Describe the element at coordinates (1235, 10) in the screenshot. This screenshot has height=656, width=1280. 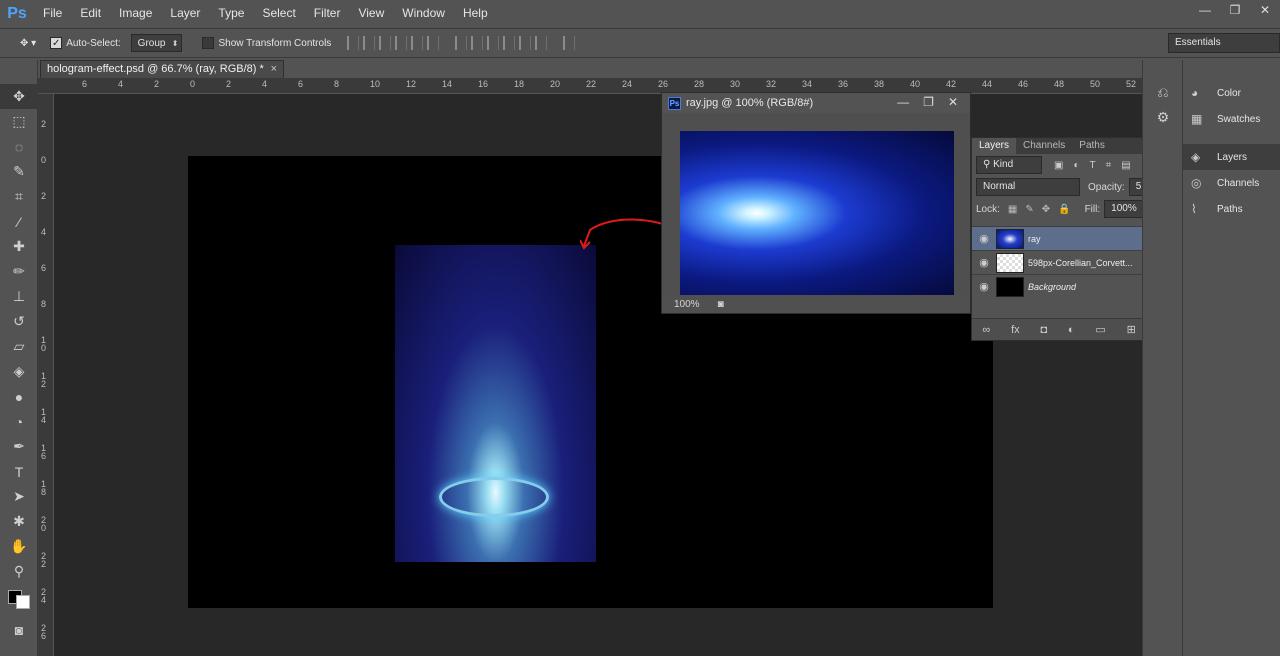
I see `maximize-button: ❐` at that location.